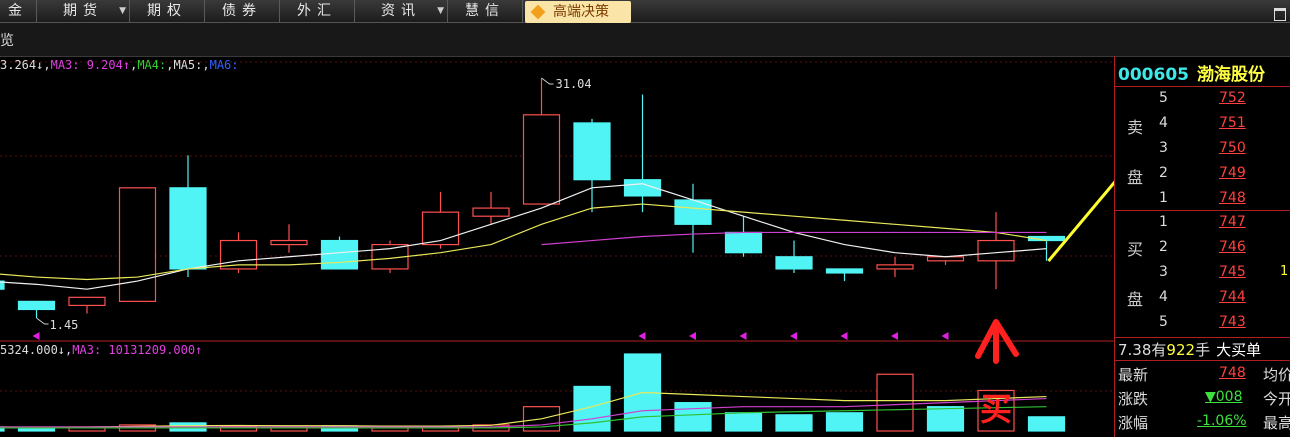  Describe the element at coordinates (65, 65) in the screenshot. I see `ma3-label: MA3:` at that location.